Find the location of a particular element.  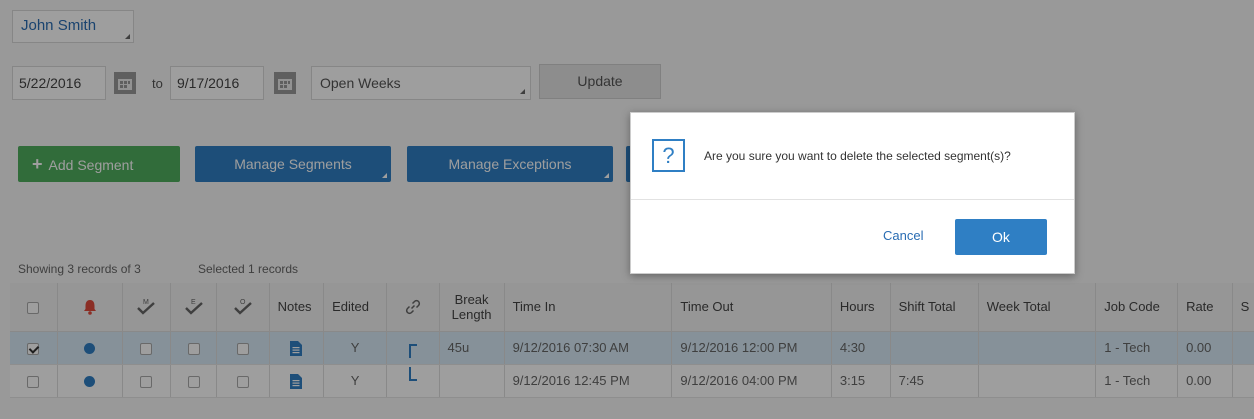

dialog-divider is located at coordinates (852, 199).